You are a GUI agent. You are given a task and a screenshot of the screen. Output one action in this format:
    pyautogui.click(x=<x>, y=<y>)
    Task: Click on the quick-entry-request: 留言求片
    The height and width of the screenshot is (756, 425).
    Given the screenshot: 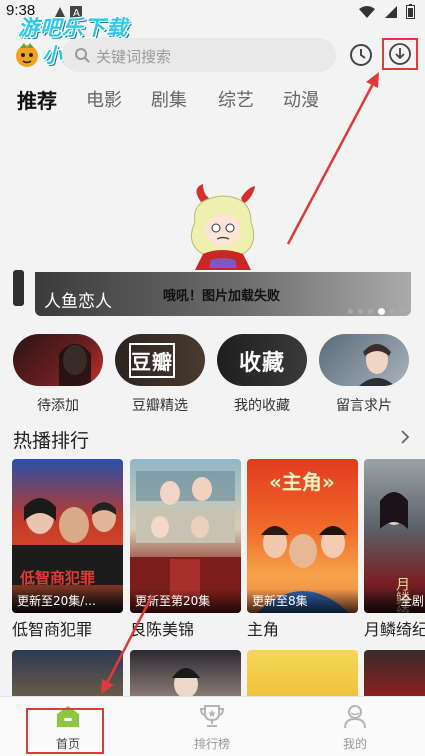 What is the action you would take?
    pyautogui.click(x=364, y=374)
    